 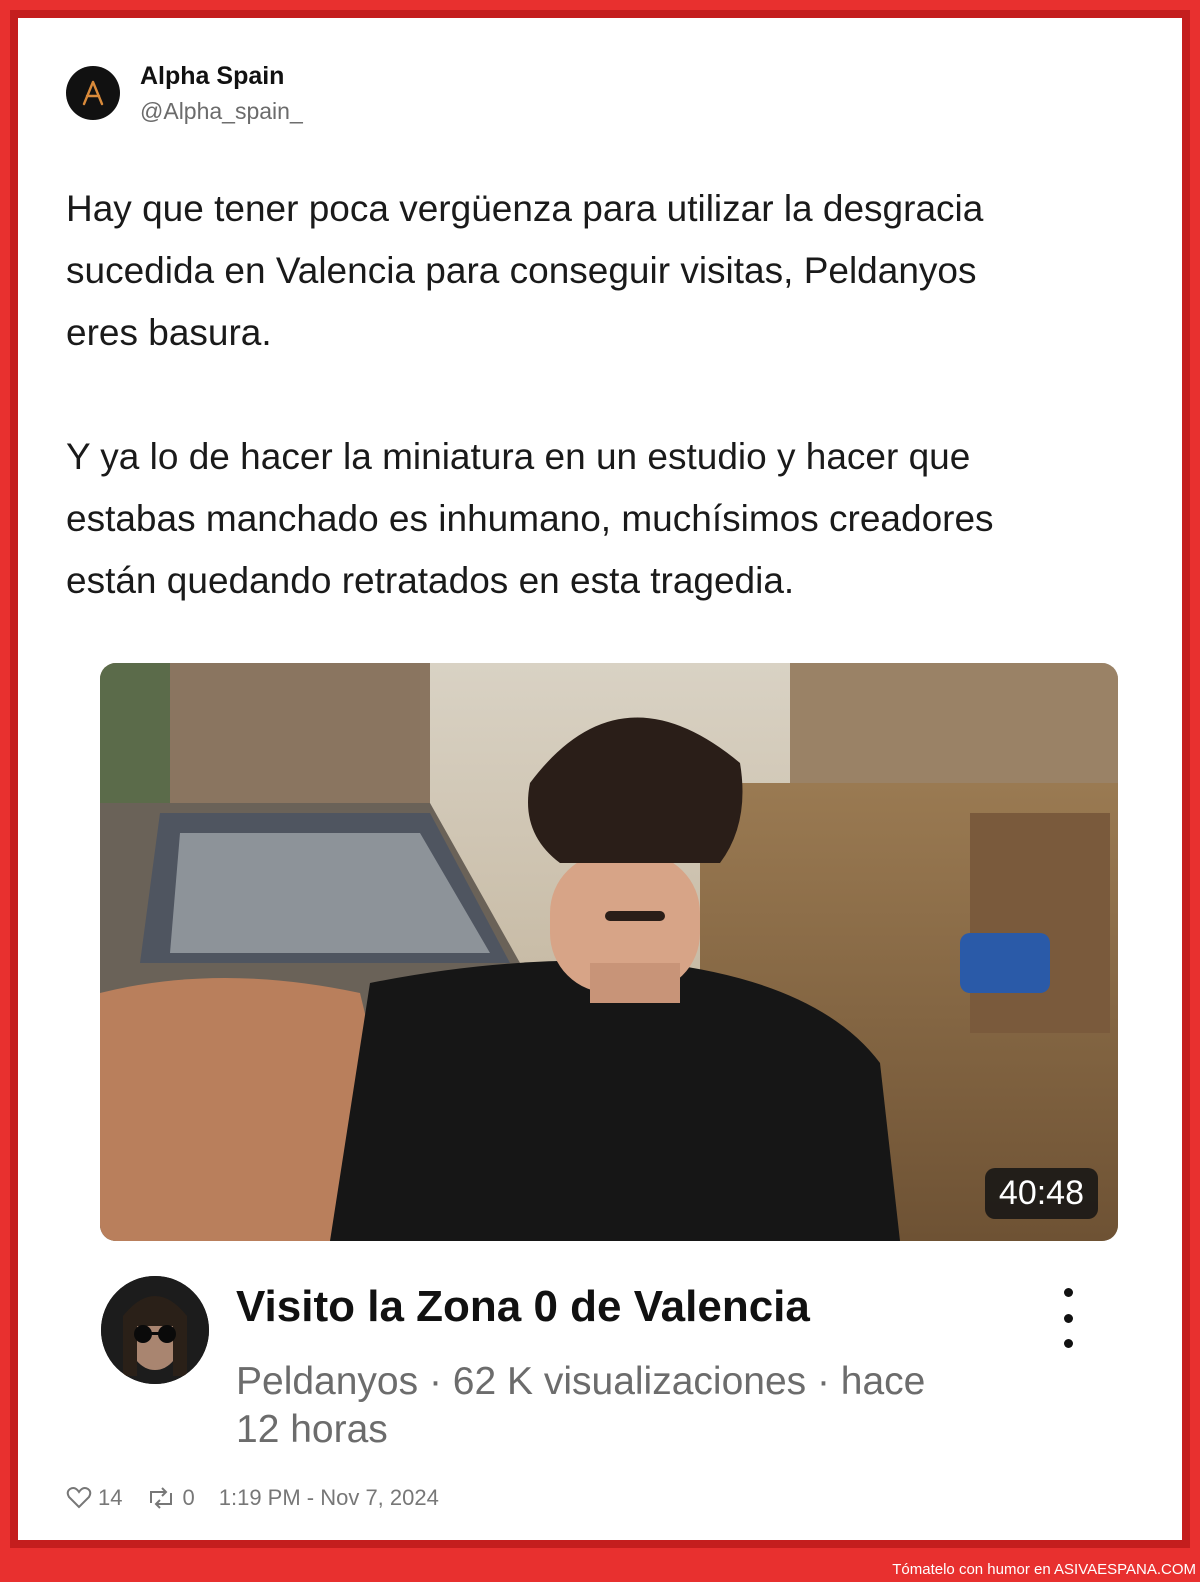 I want to click on video-duration-badge: 40:48, so click(x=1041, y=1193).